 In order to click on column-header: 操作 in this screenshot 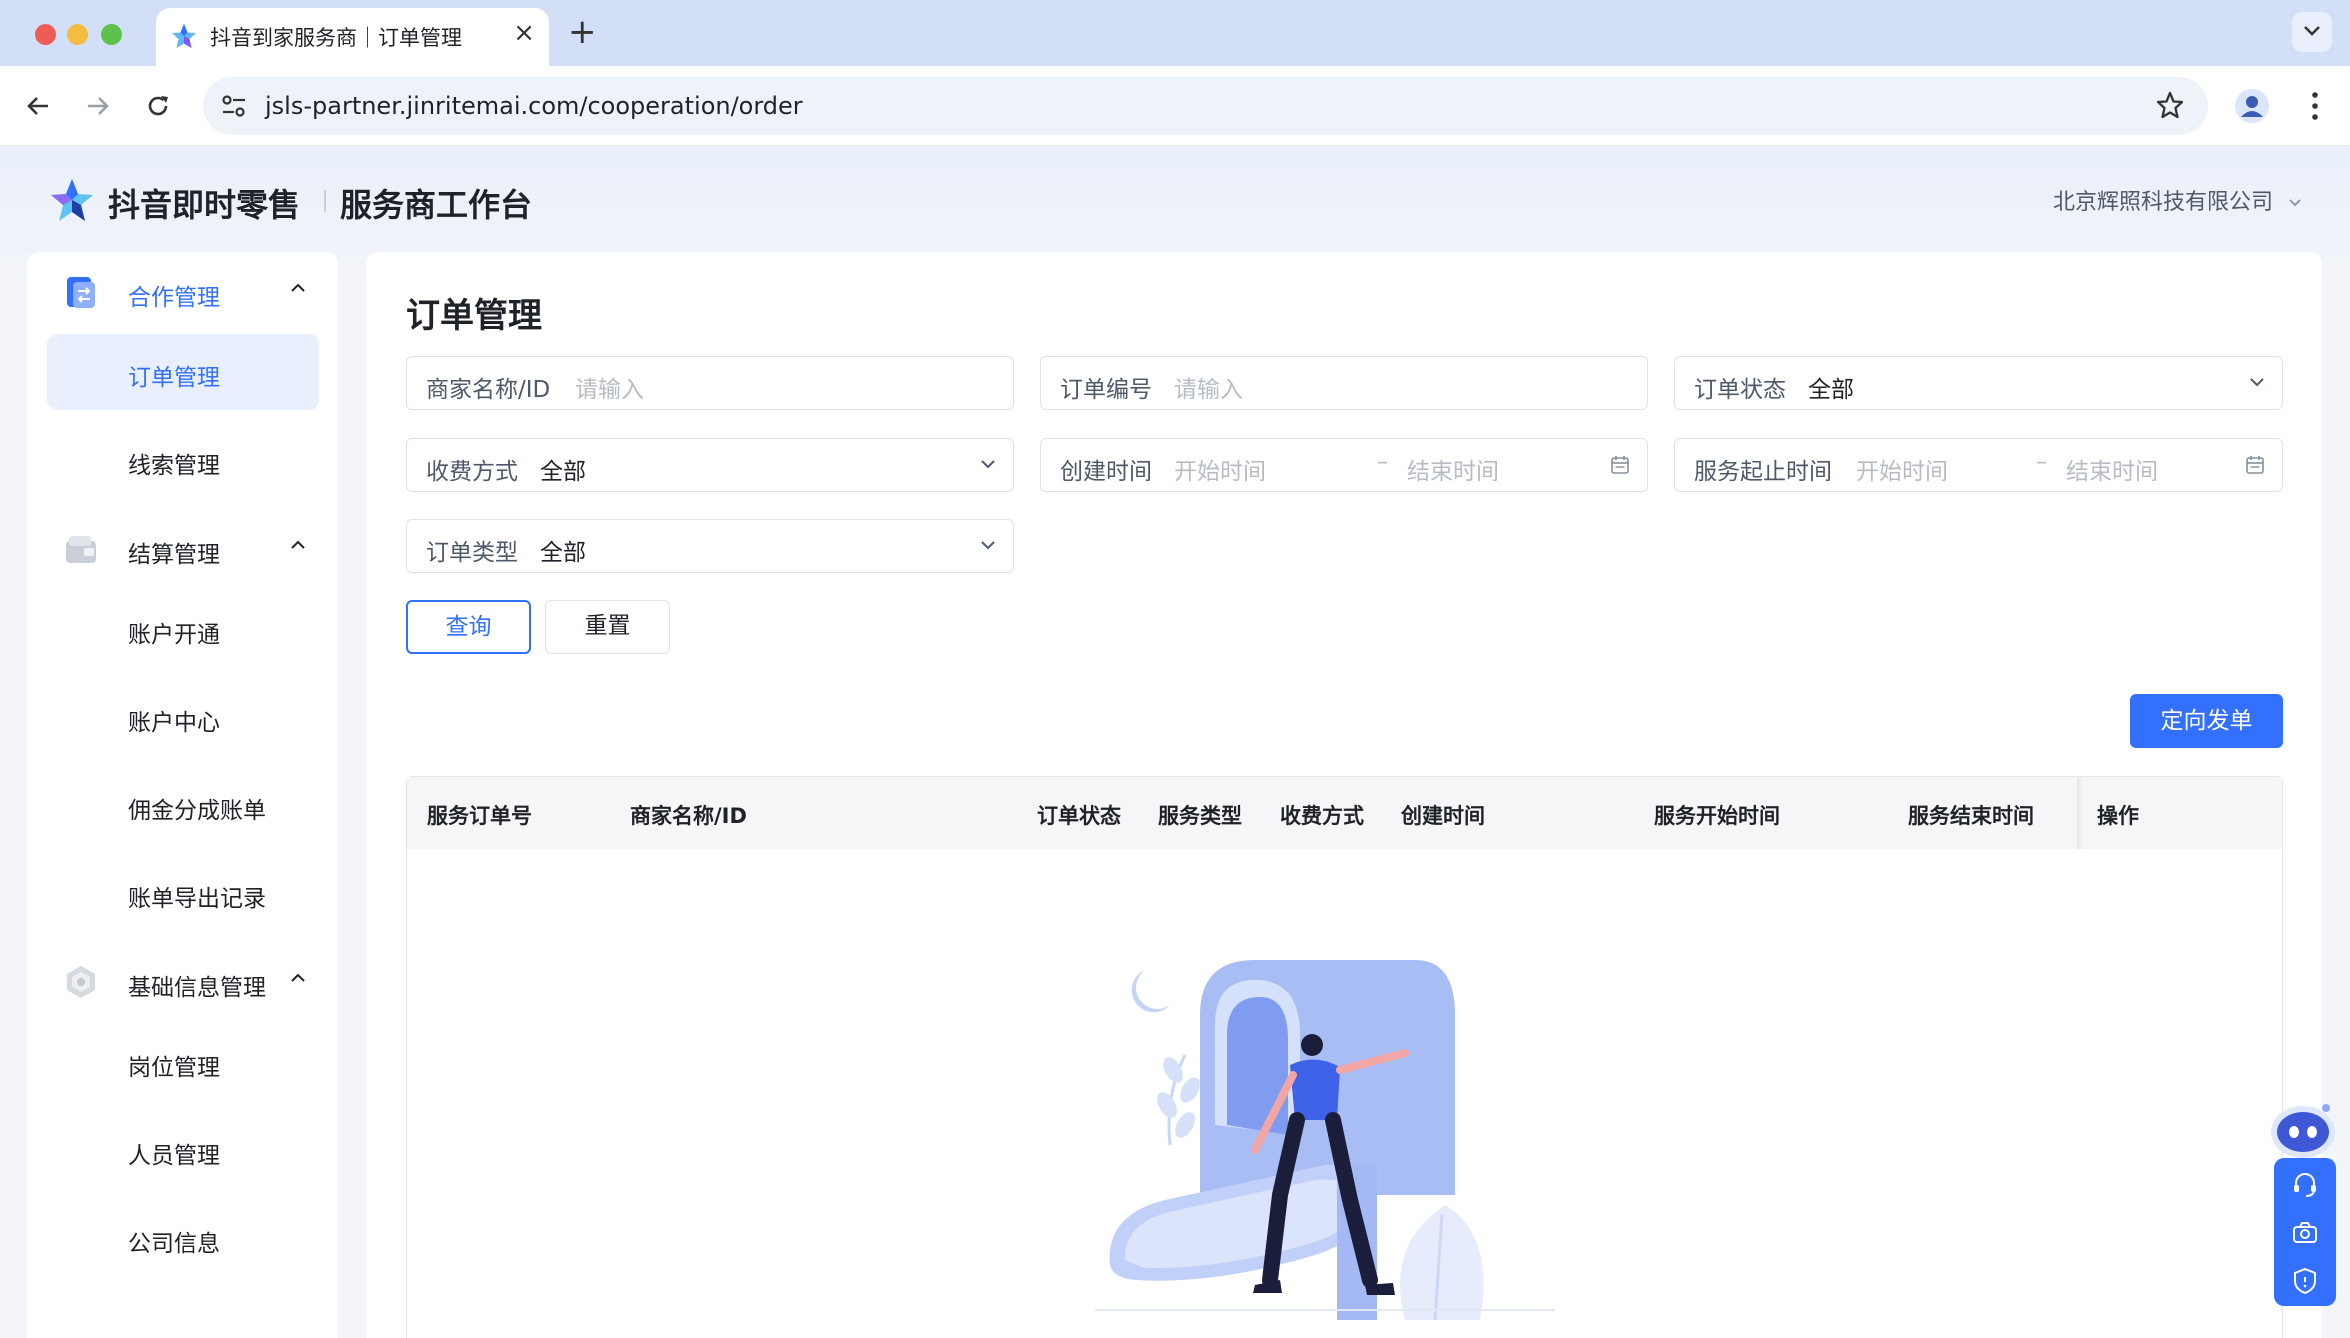, I will do `click(2118, 816)`.